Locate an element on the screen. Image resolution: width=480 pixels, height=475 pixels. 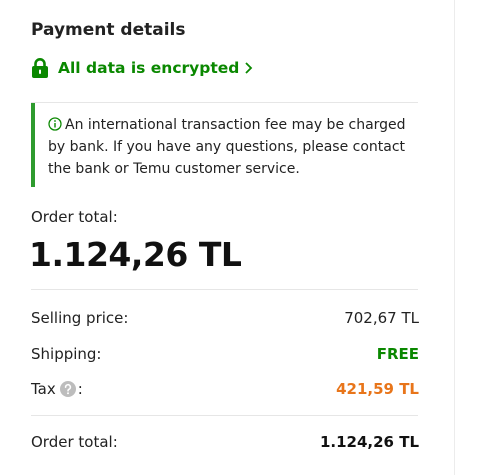
info-circle-icon is located at coordinates (55, 124).